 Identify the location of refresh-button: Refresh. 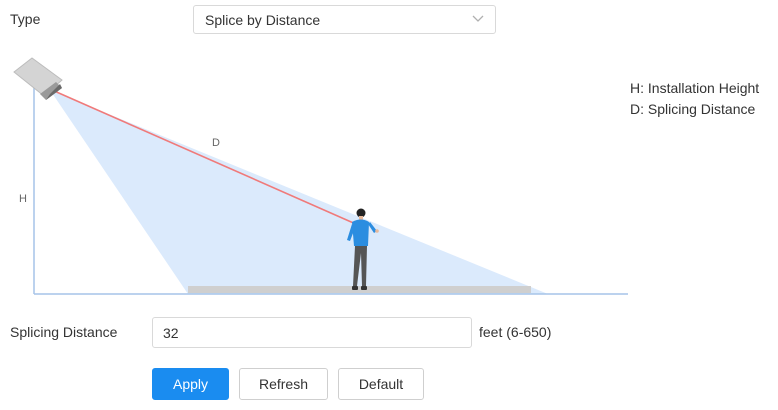
(283, 384).